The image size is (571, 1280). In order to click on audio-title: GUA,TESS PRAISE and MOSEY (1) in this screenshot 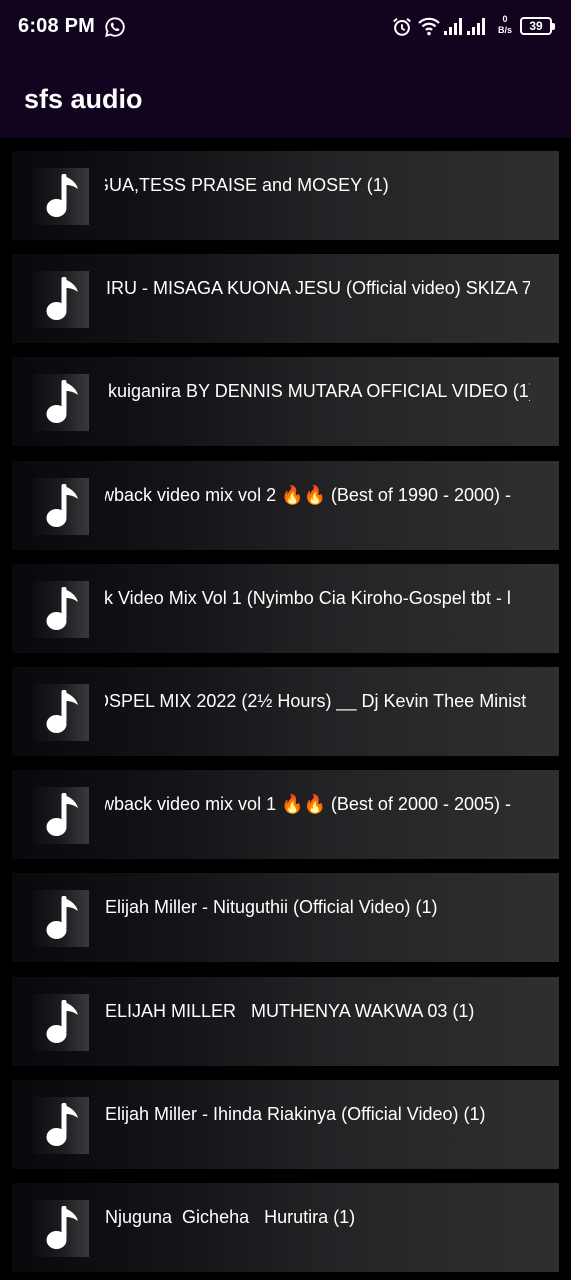, I will do `click(247, 185)`.